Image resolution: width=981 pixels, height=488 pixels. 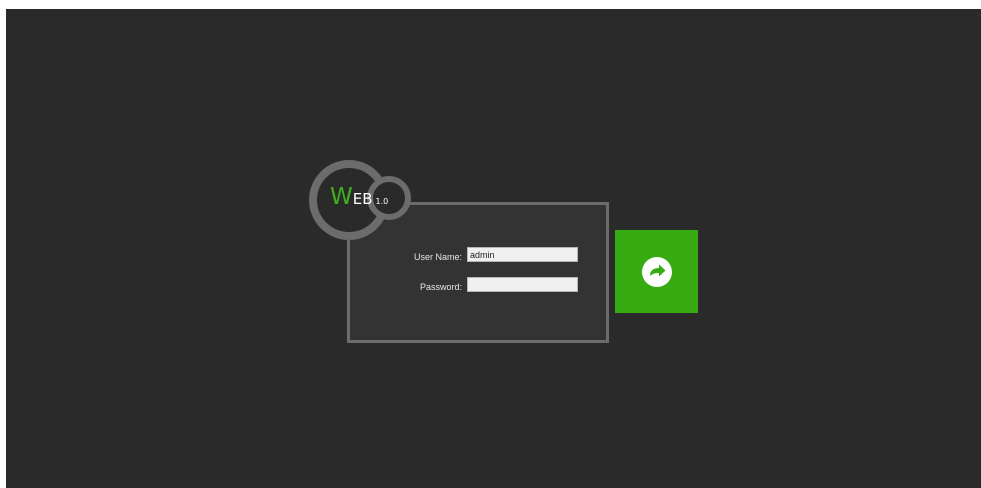 I want to click on login-button, so click(x=656, y=271).